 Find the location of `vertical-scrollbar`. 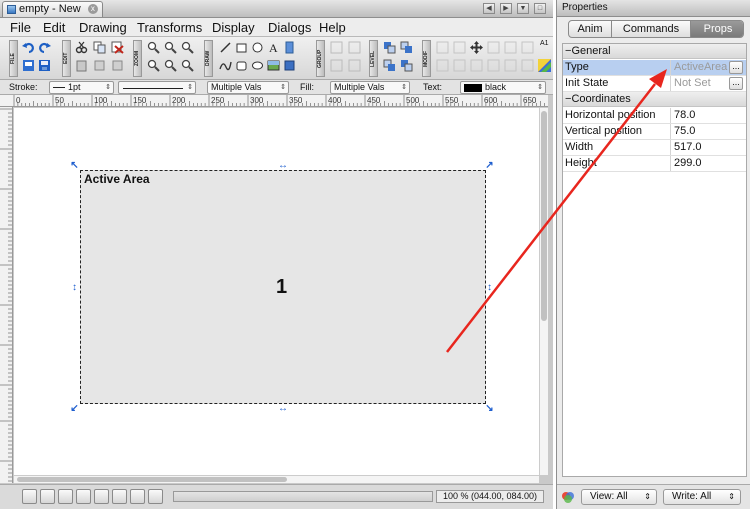

vertical-scrollbar is located at coordinates (543, 291).